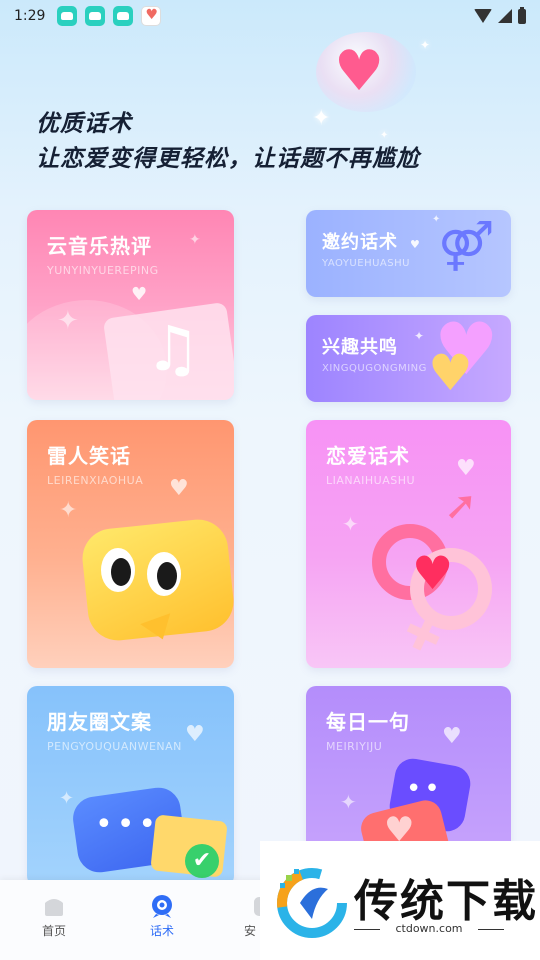 The image size is (540, 960). What do you see at coordinates (121, 572) in the screenshot?
I see `pupil-left` at bounding box center [121, 572].